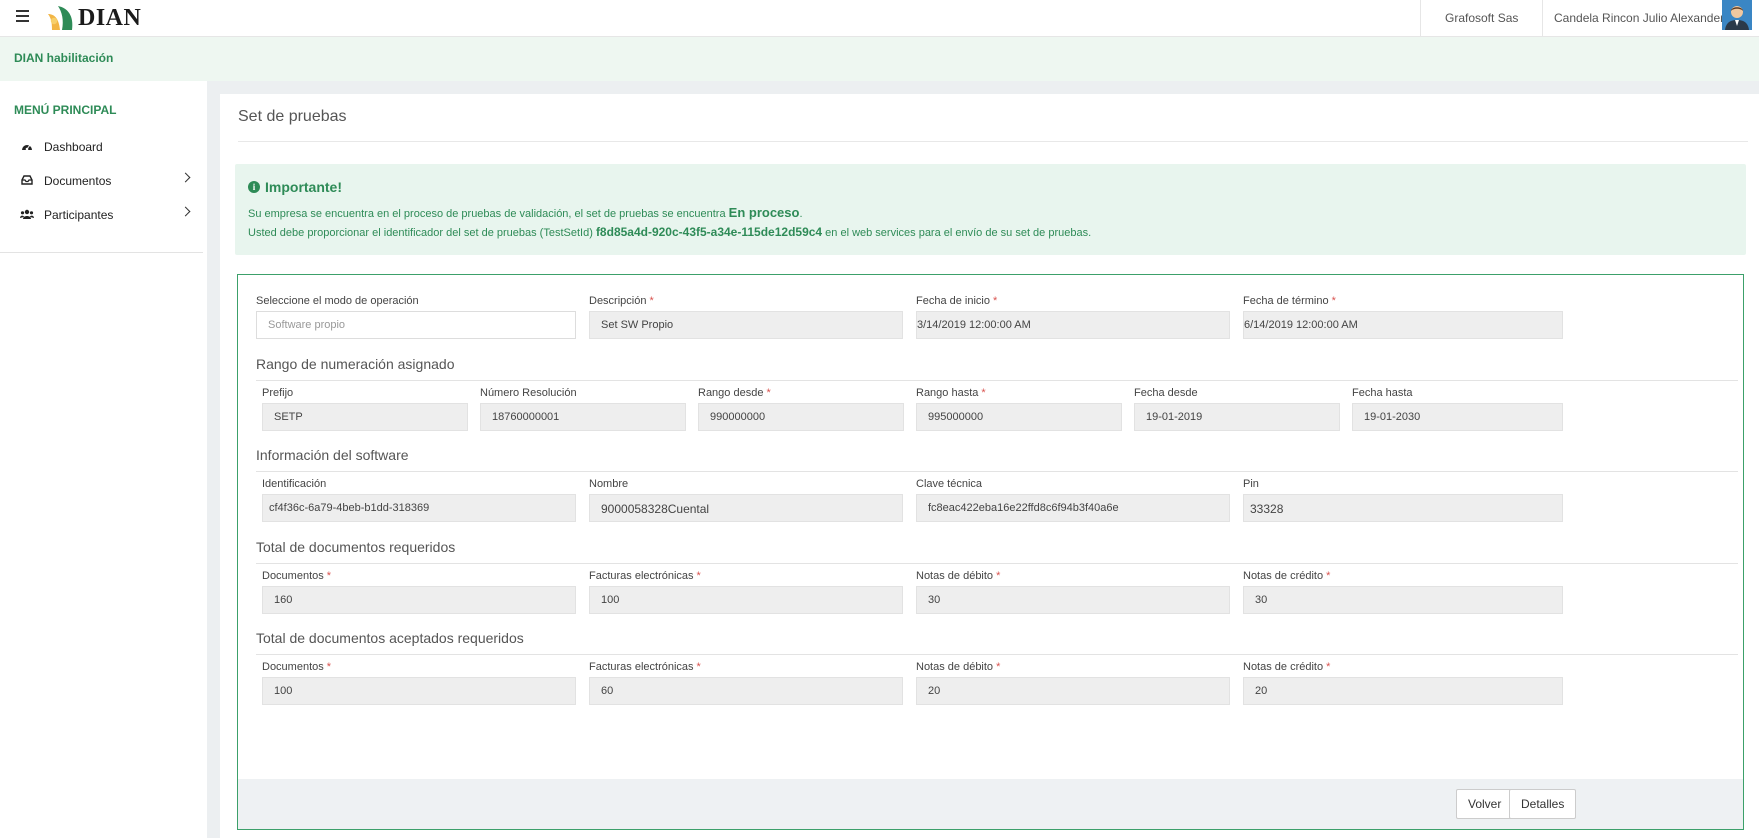 The width and height of the screenshot is (1759, 838). What do you see at coordinates (297, 576) in the screenshot?
I see `required-documents-label: Documentos *` at bounding box center [297, 576].